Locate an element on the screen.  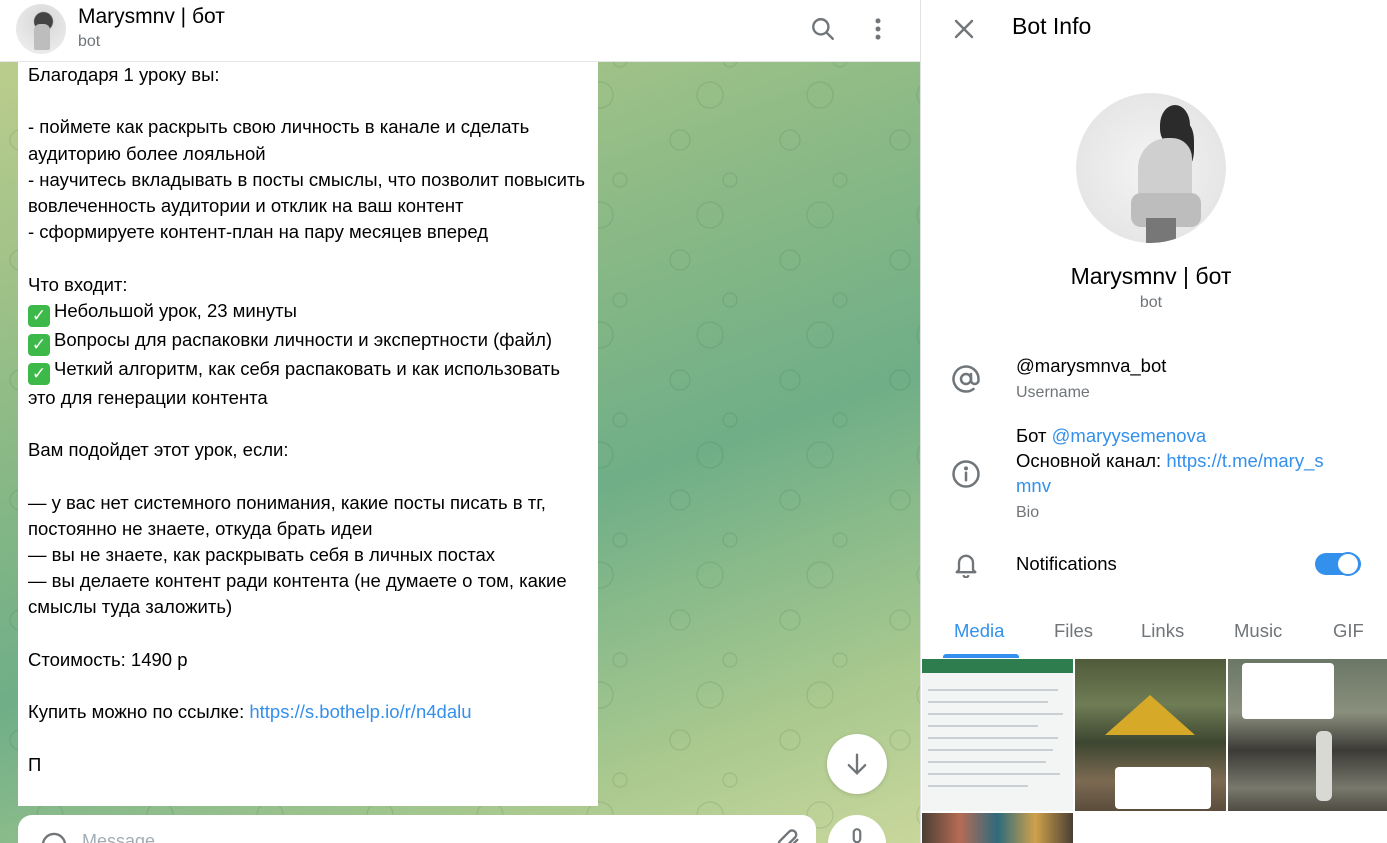
username-value: @marysmnva_bot is located at coordinates (1091, 365).